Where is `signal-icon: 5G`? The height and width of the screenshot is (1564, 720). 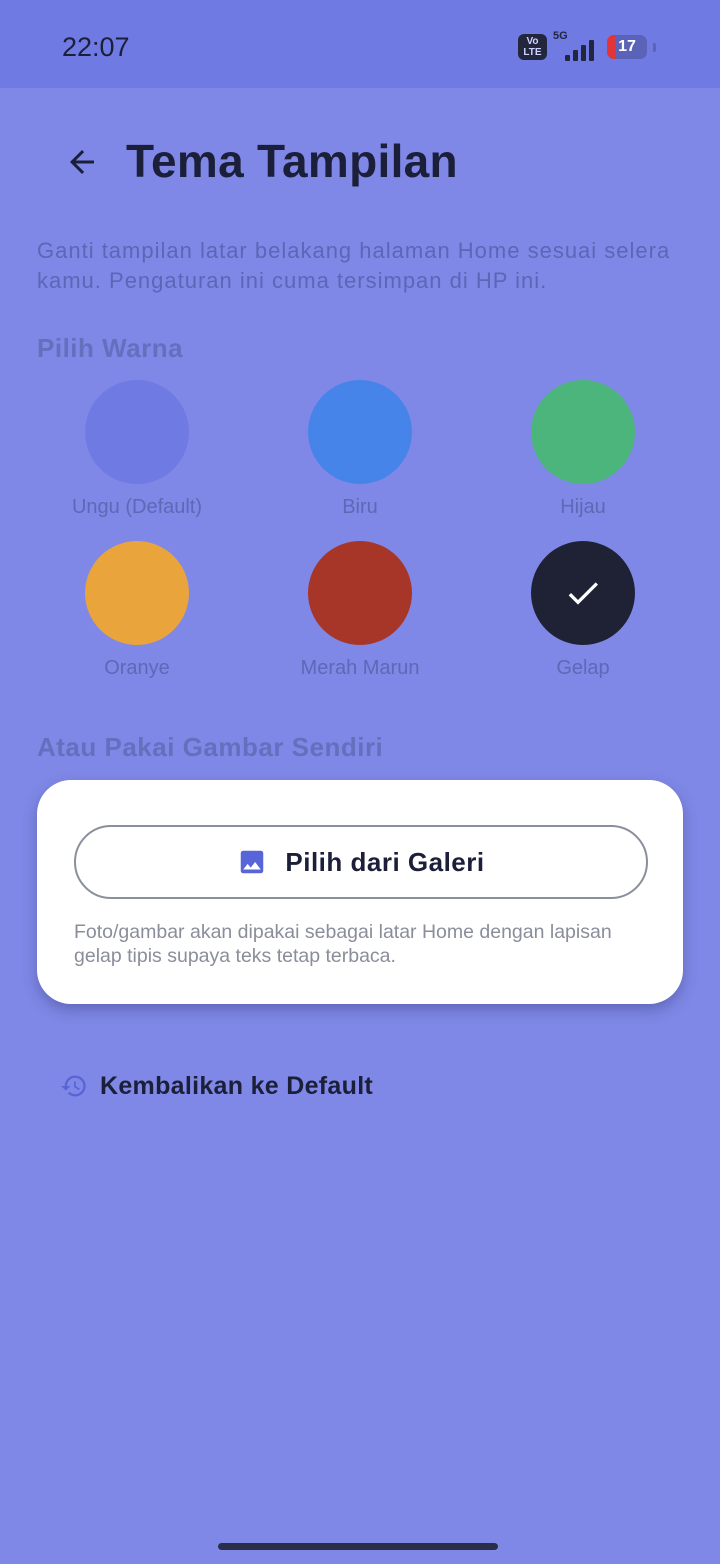 signal-icon: 5G is located at coordinates (573, 45).